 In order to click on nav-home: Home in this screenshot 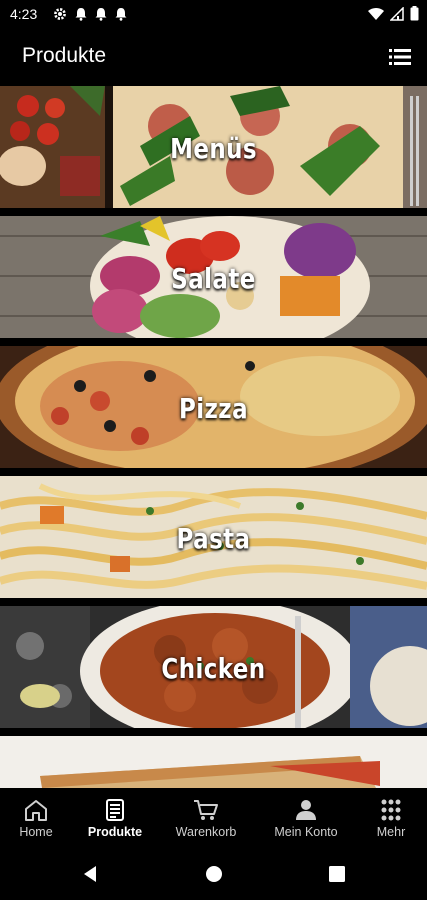, I will do `click(36, 818)`.